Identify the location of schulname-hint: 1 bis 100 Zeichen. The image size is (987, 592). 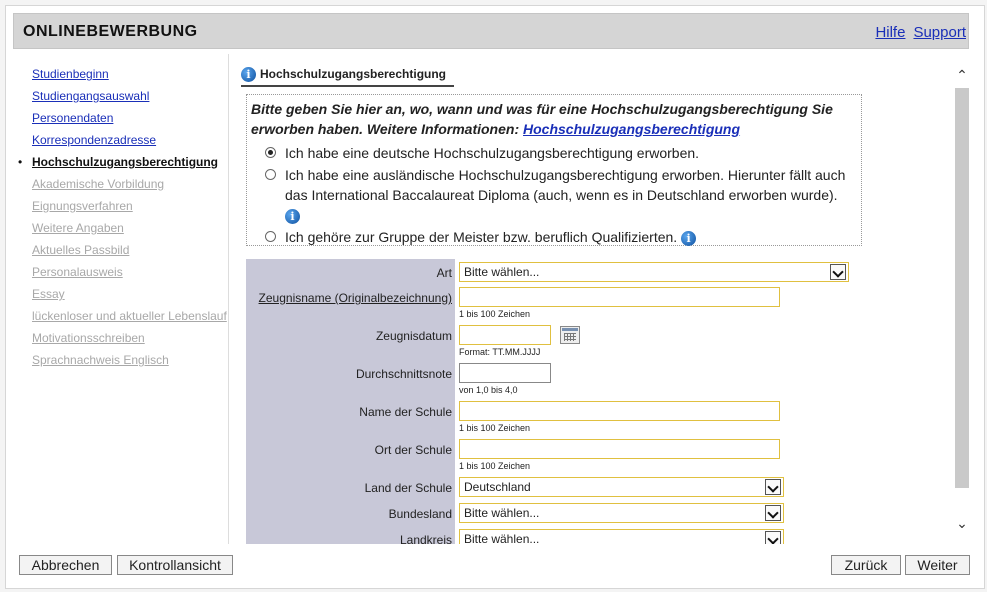
(495, 428).